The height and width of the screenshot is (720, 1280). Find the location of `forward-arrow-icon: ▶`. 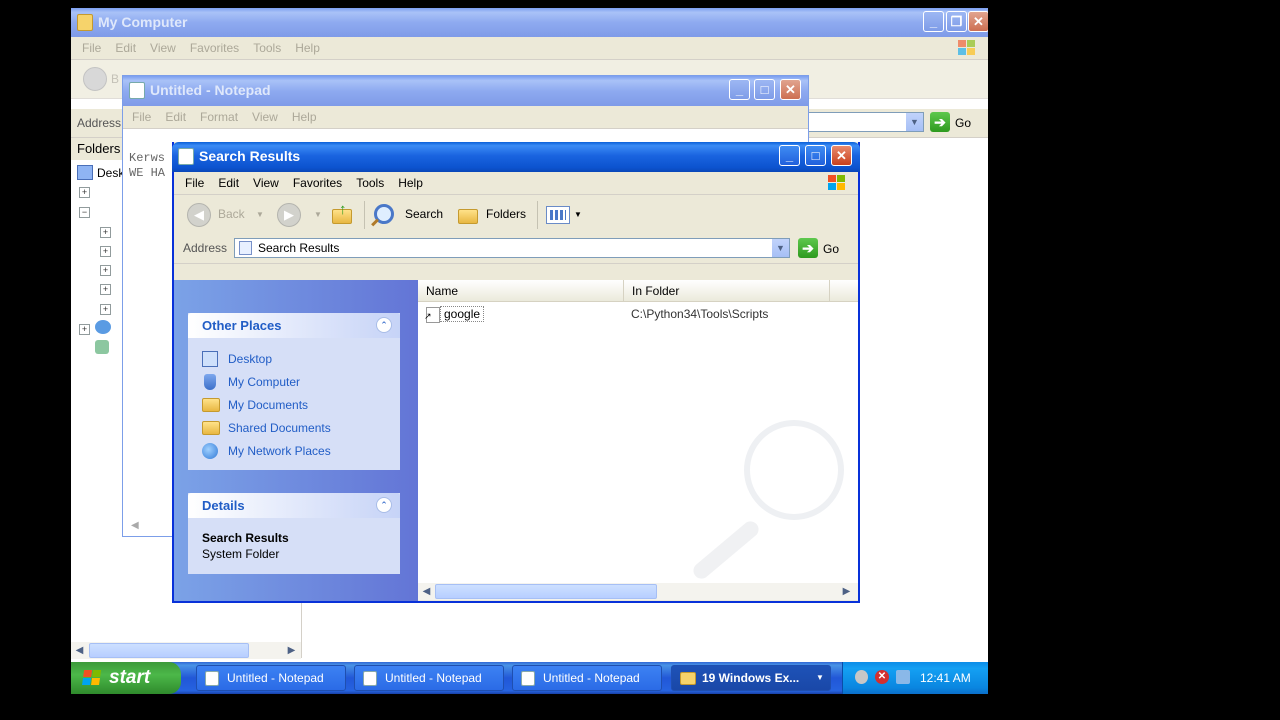

forward-arrow-icon: ▶ is located at coordinates (289, 215).